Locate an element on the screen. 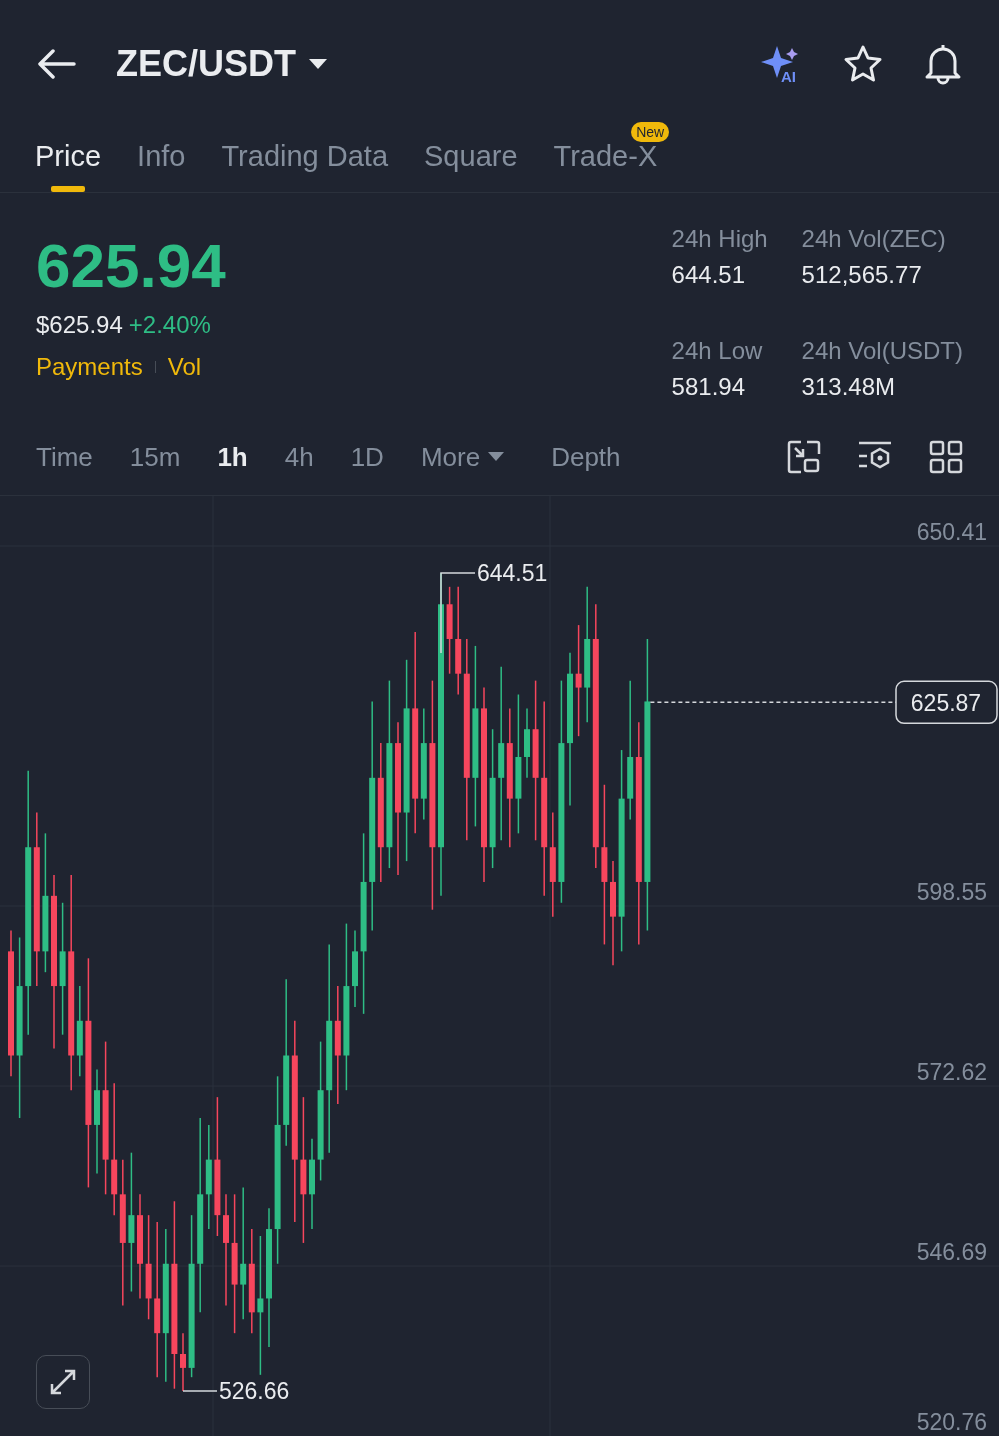 This screenshot has width=999, height=1436. y-axis-label: 598.55 is located at coordinates (951, 892).